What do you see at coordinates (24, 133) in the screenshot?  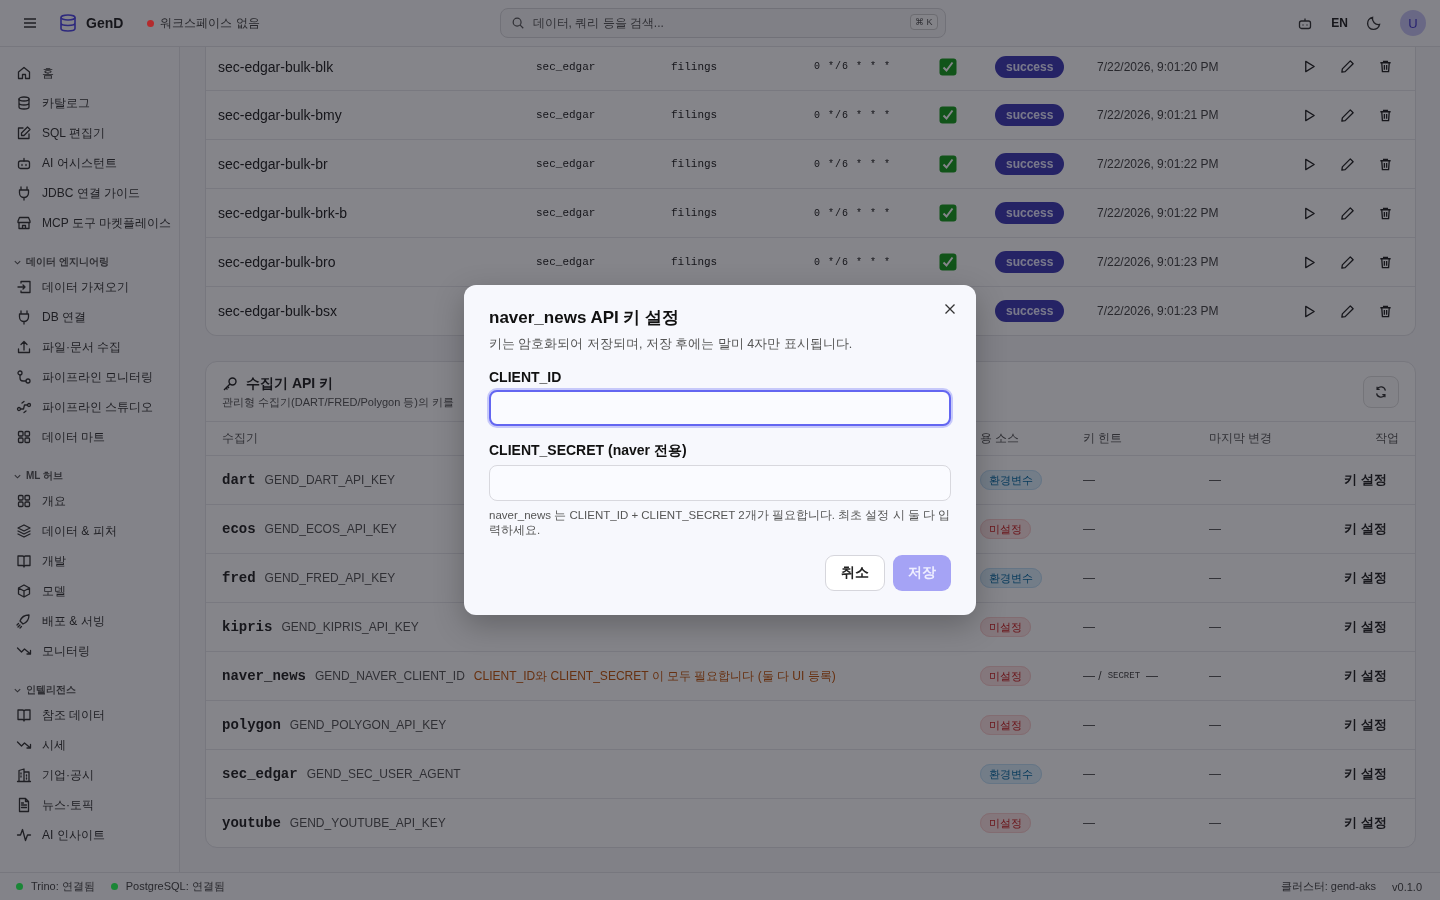 I see `edit-icon` at bounding box center [24, 133].